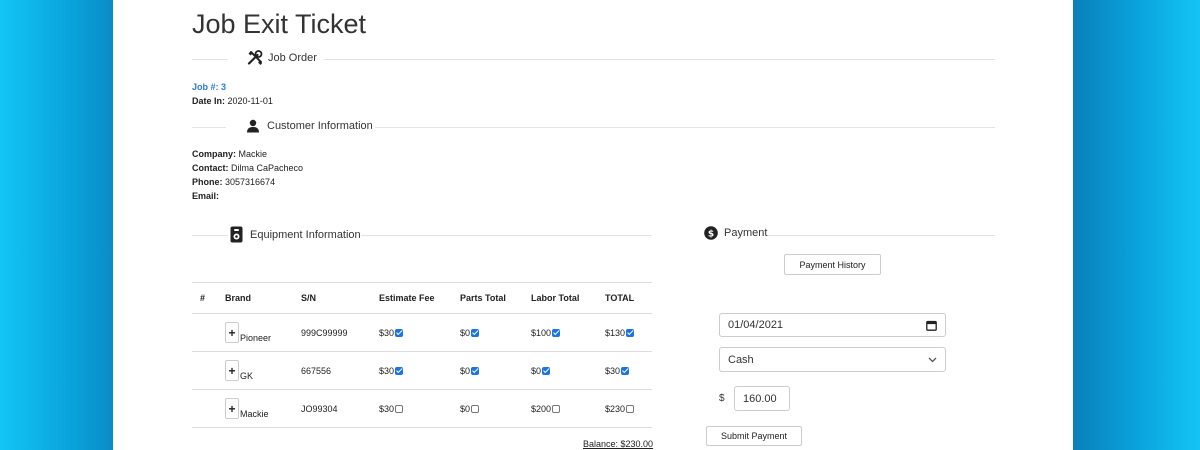  Describe the element at coordinates (205, 87) in the screenshot. I see `job-number-label: Job #:` at that location.